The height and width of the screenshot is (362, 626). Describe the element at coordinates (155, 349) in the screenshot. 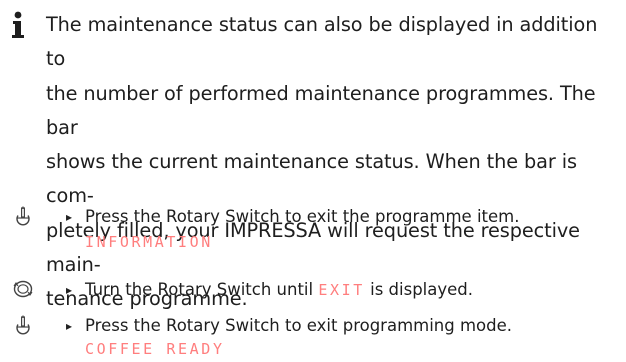

I see `display-text-coffee-ready: COFFEE READY` at that location.